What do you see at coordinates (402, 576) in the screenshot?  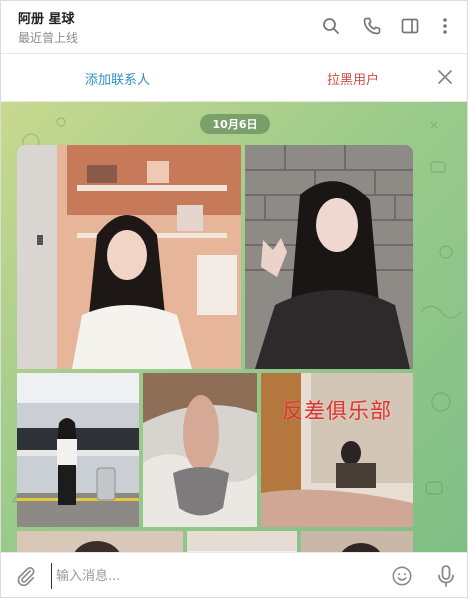 I see `emoji-icon` at bounding box center [402, 576].